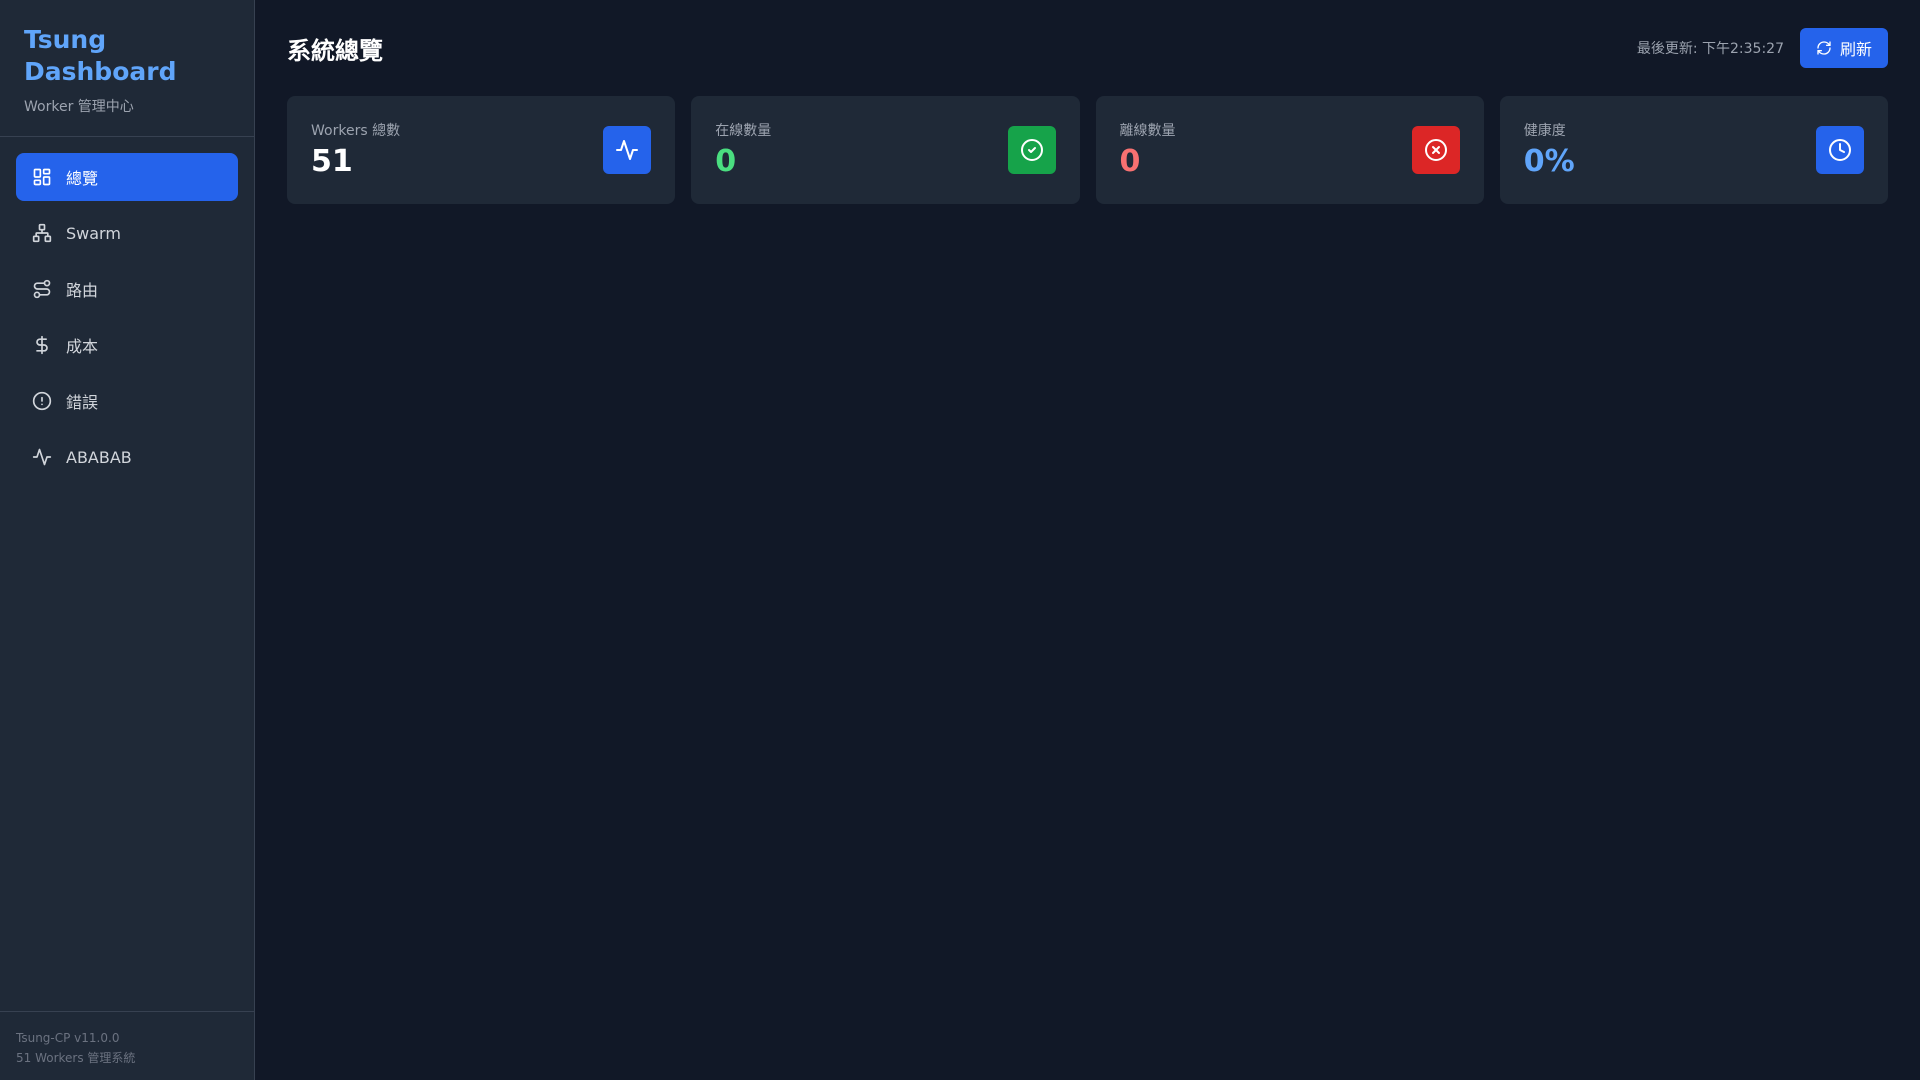 The image size is (1920, 1080). I want to click on stat-label: 在線數量, so click(743, 131).